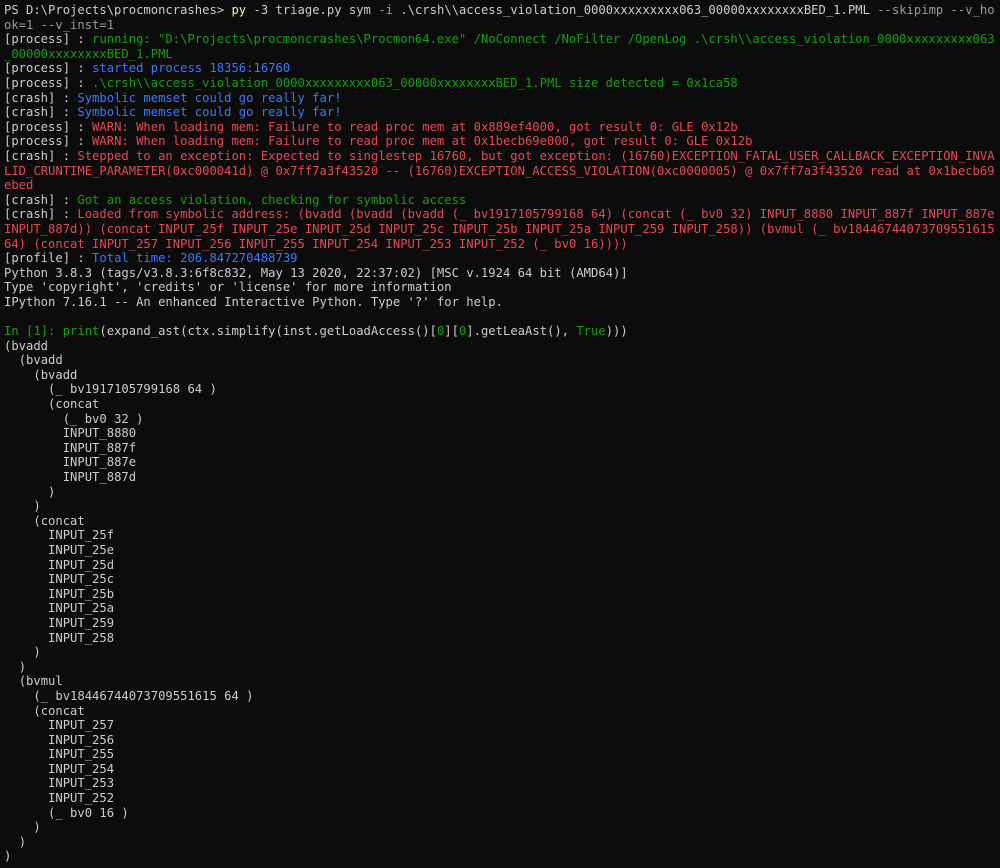 The width and height of the screenshot is (1000, 868). Describe the element at coordinates (59, 725) in the screenshot. I see `output-line: INPUT_257` at that location.